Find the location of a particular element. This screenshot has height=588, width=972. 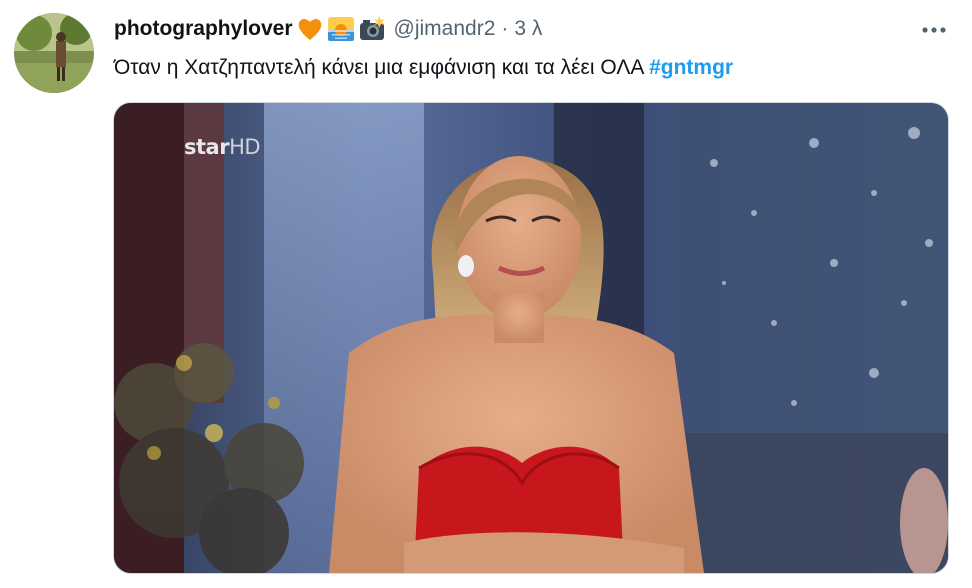

sunrise-icon is located at coordinates (341, 29).